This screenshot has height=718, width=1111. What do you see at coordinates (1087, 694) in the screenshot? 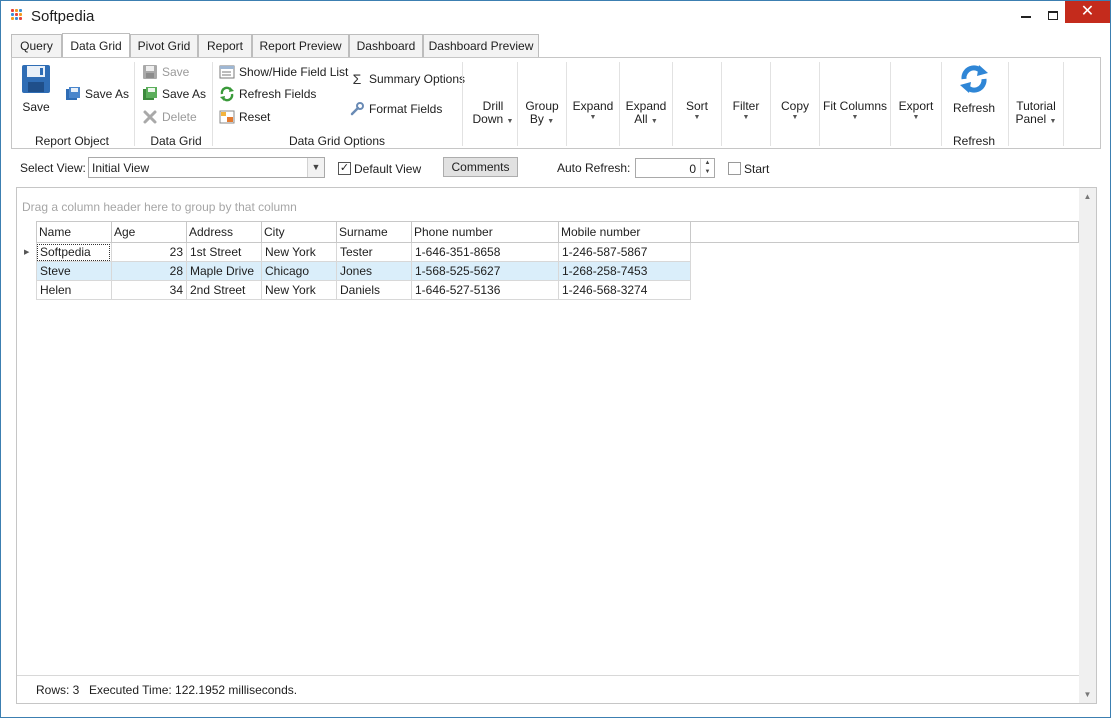
I see `scroll-down-icon: ▼` at bounding box center [1087, 694].